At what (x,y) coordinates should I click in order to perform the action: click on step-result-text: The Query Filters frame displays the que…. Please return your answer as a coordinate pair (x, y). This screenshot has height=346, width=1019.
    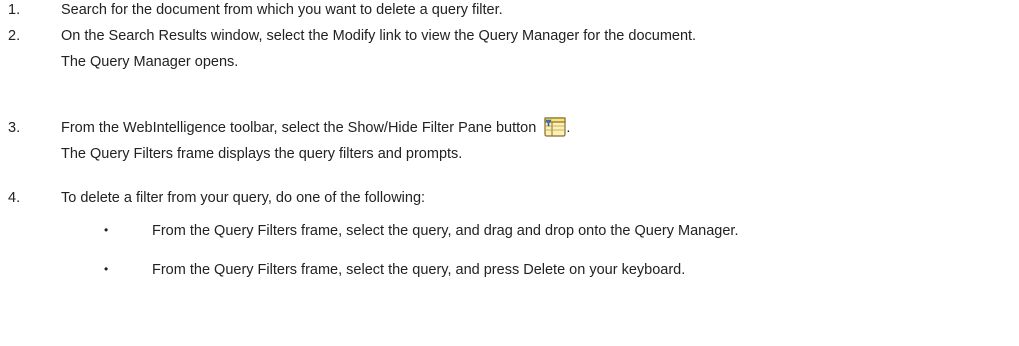
    Looking at the image, I should click on (262, 154).